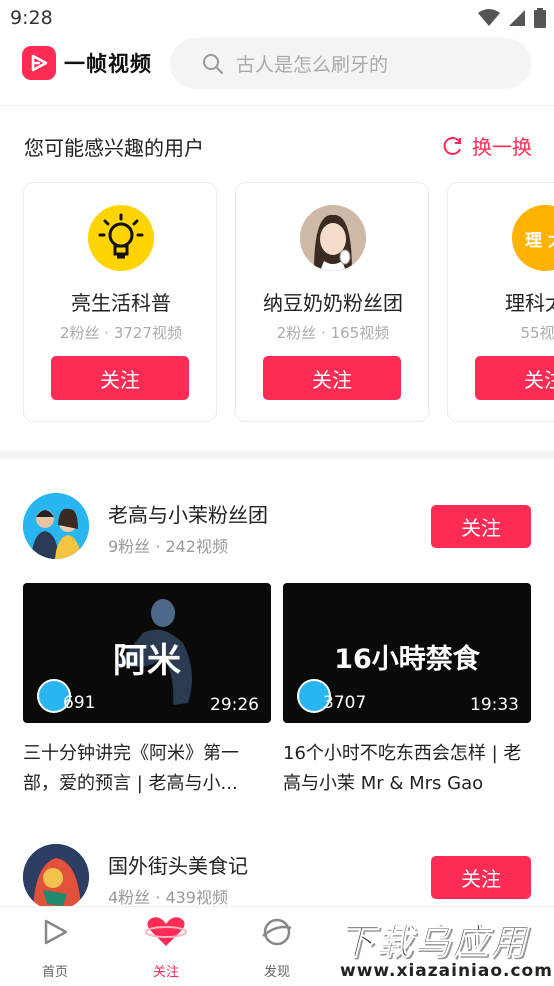 Image resolution: width=554 pixels, height=986 pixels. Describe the element at coordinates (452, 145) in the screenshot. I see `refresh-icon` at that location.